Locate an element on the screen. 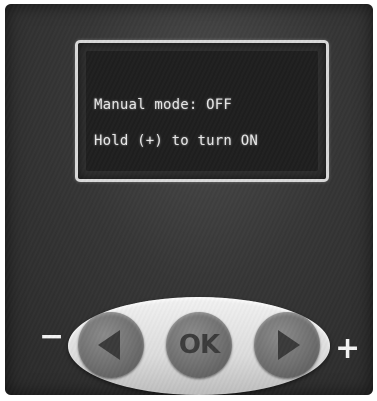  left-button is located at coordinates (111, 345).